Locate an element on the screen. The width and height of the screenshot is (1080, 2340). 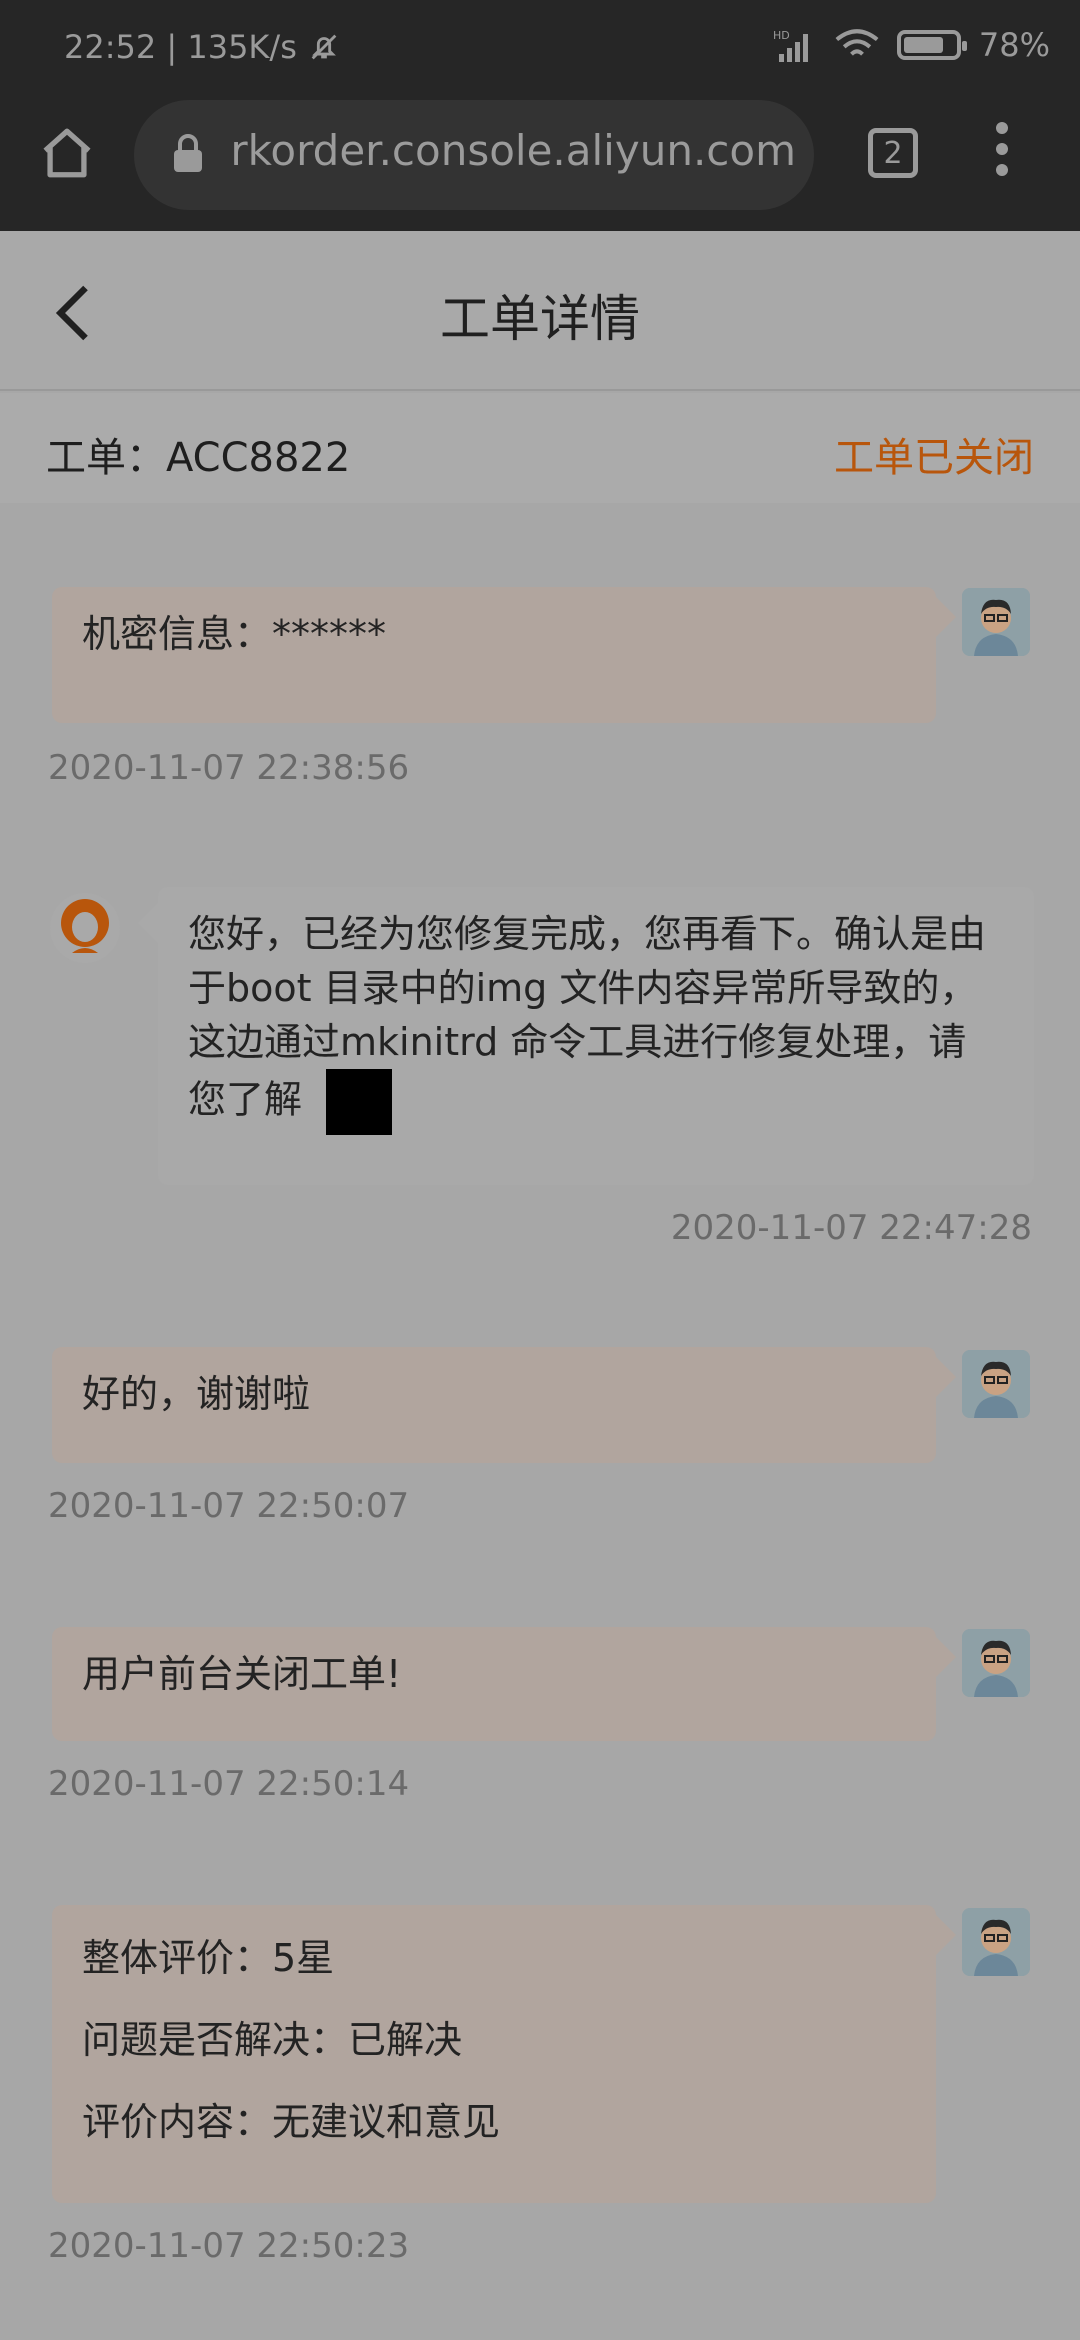
message-timestamp: 2020-11-07 22:50:07 is located at coordinates (229, 1506).